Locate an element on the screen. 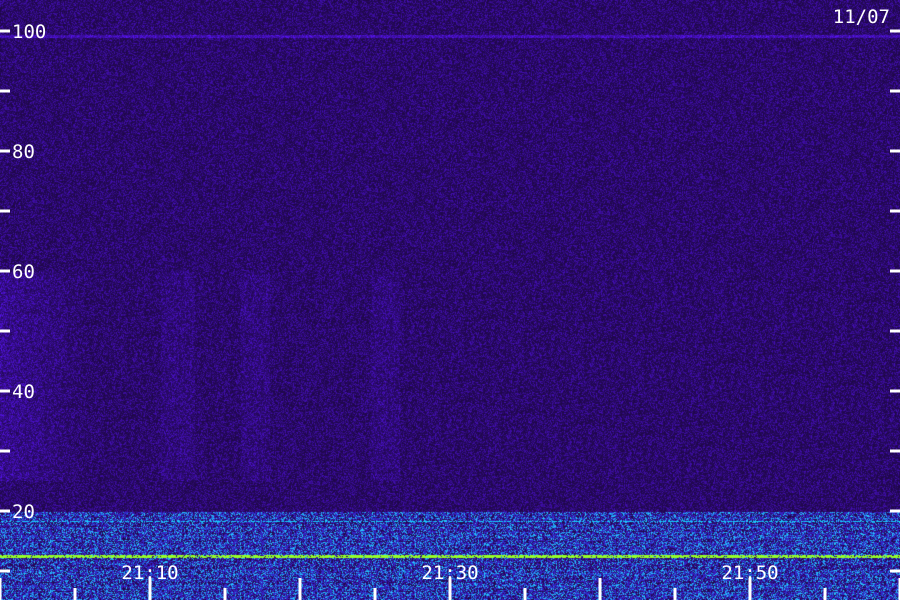 The width and height of the screenshot is (900, 600). x-axis: 21:10 21:30 21:50 is located at coordinates (450, 581).